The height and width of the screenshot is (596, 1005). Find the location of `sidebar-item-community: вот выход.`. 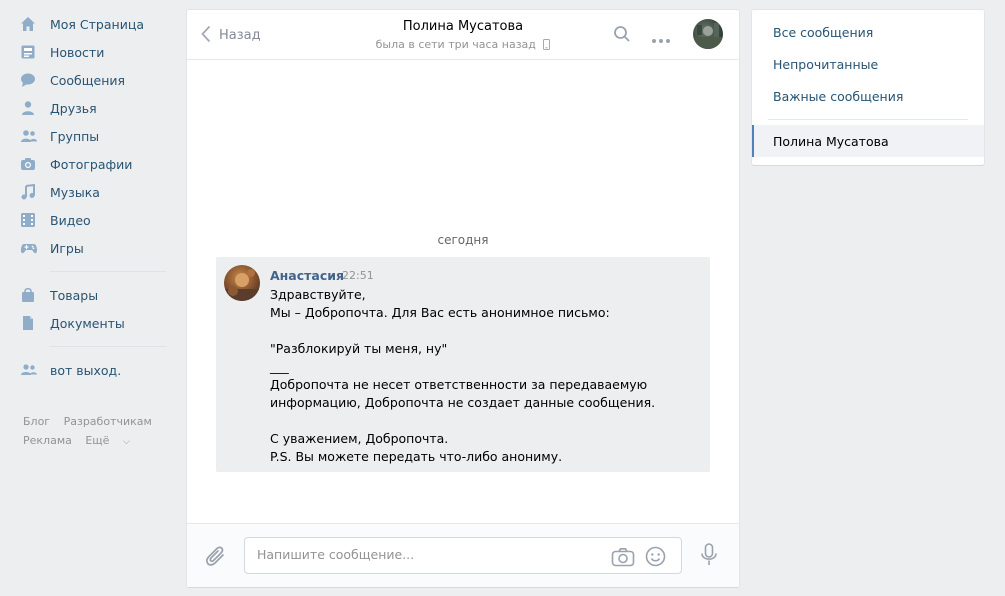

sidebar-item-community: вот выход. is located at coordinates (70, 370).